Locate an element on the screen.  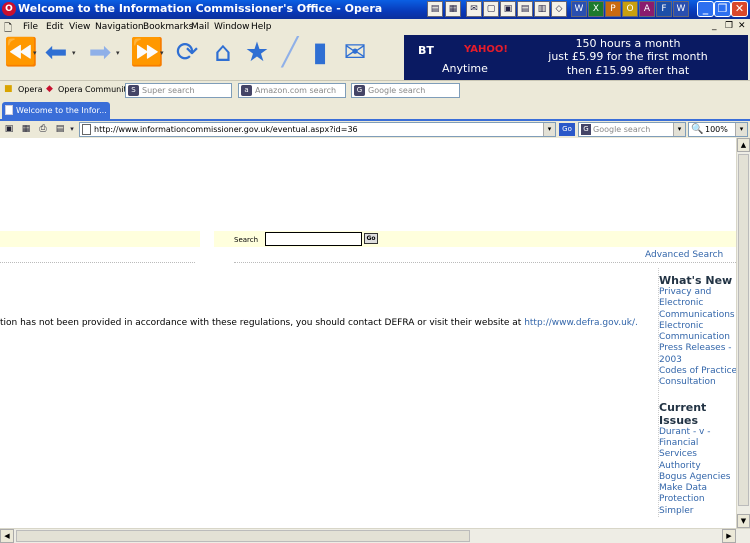
fast-forward-icon: ⏩ is located at coordinates (147, 53).